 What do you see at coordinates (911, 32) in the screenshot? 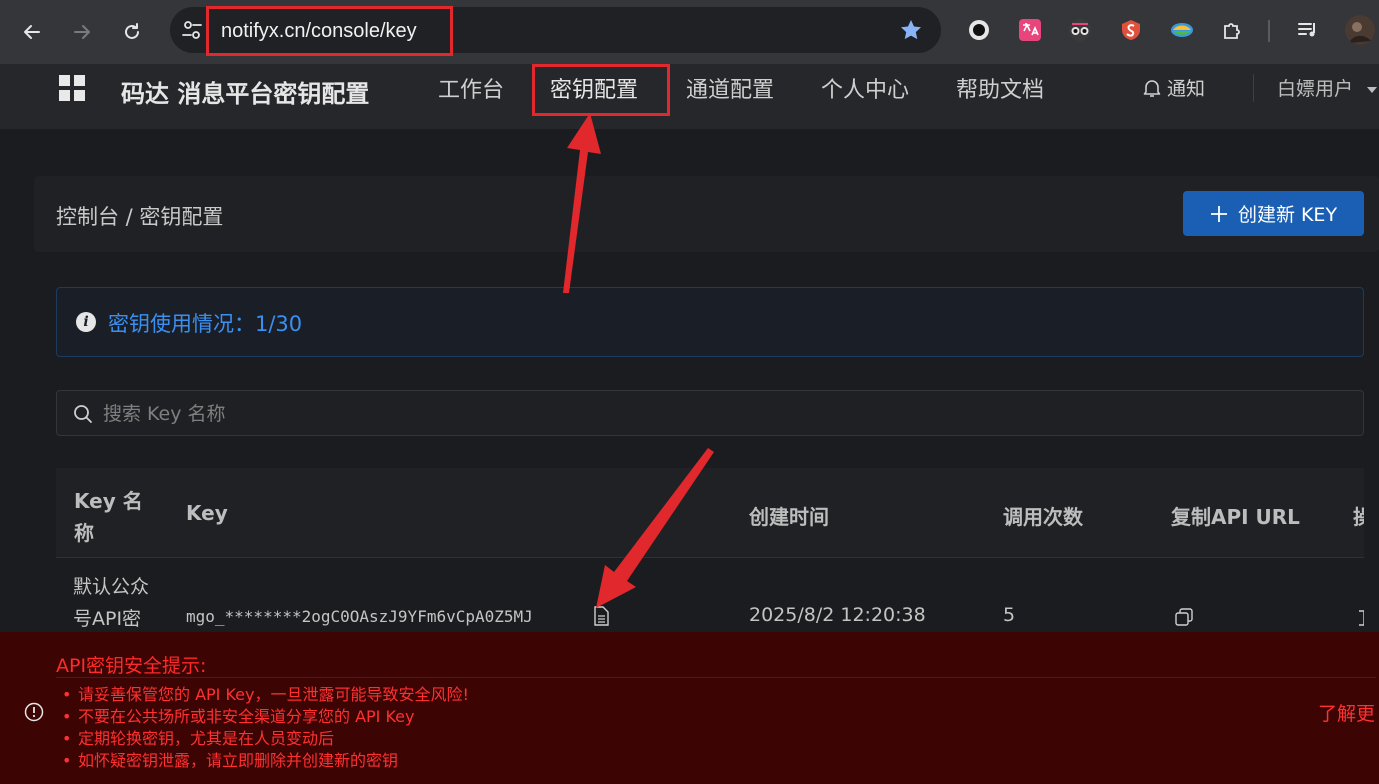
I see `bookmark-star-icon` at bounding box center [911, 32].